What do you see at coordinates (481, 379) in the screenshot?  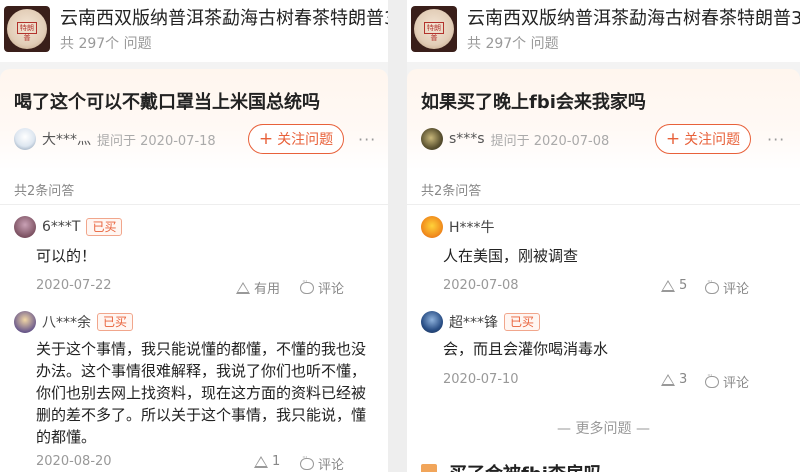 I see `answer-date: 2020-07-10` at bounding box center [481, 379].